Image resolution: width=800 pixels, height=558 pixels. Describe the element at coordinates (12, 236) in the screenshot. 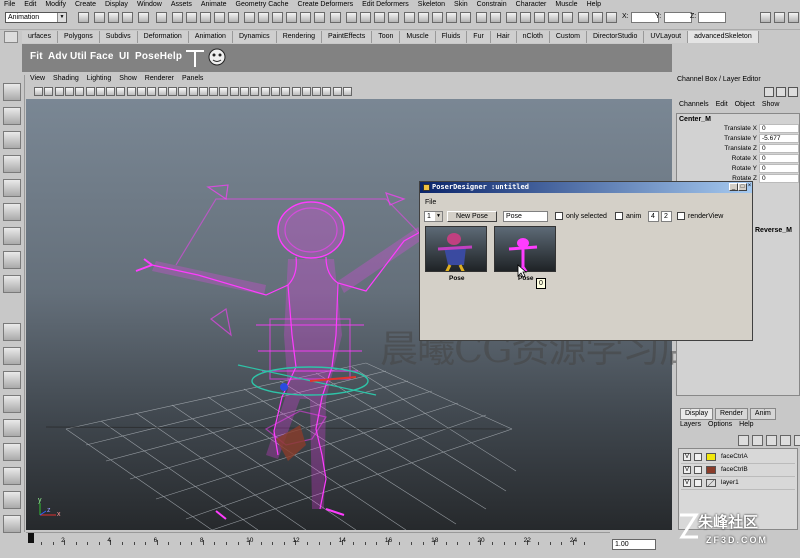

I see `manipulator-icon` at that location.